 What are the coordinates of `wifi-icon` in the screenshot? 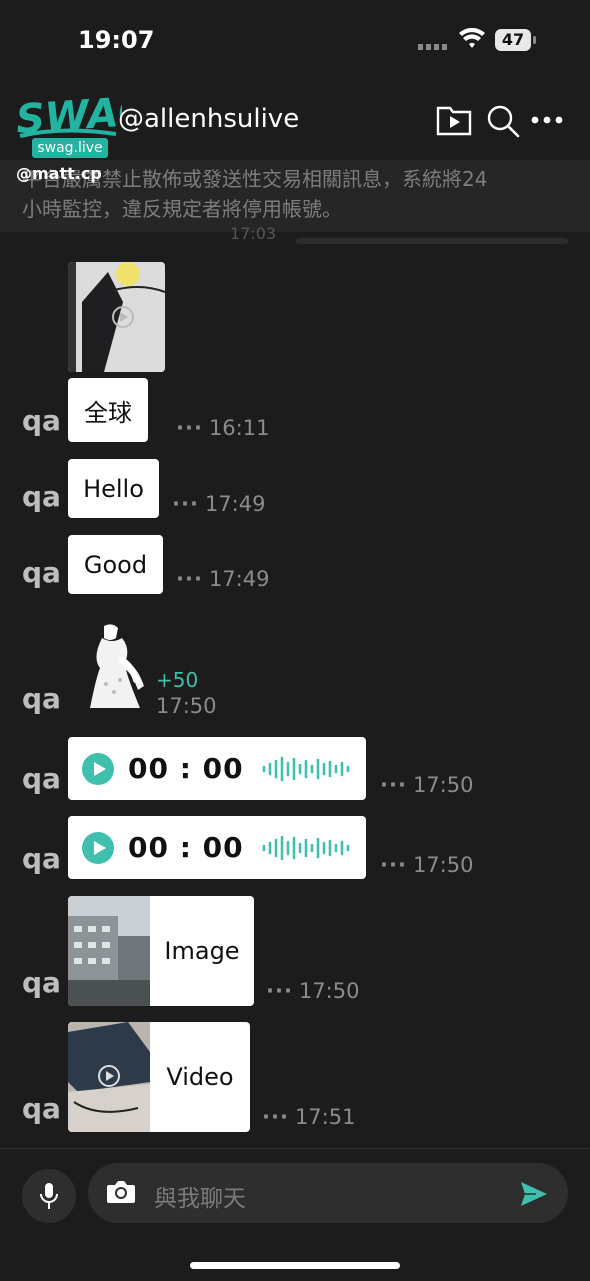 It's located at (472, 38).